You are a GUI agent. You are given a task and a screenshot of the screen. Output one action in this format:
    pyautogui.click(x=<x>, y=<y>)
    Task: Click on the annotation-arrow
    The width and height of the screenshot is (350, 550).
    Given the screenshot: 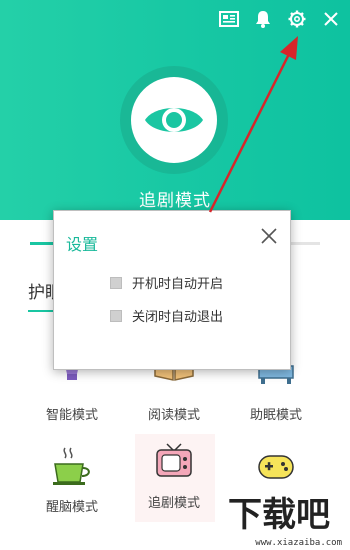 What is the action you would take?
    pyautogui.click(x=253, y=124)
    